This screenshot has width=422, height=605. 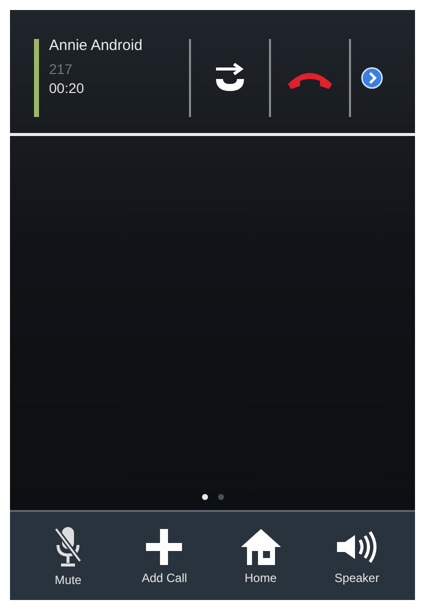 I want to click on toolbar-button: Speaker, so click(x=356, y=556).